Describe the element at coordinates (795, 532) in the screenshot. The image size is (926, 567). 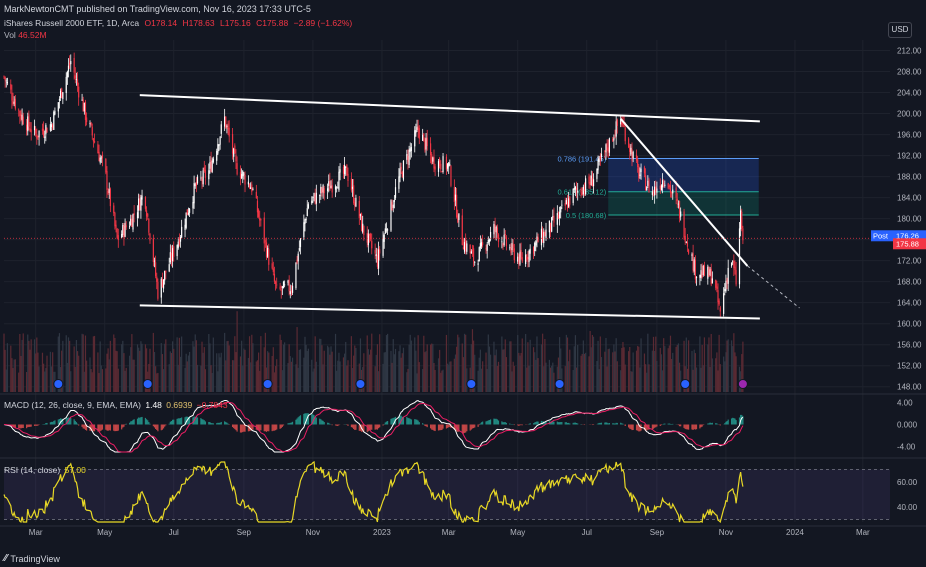
I see `x-tick-label: 2024` at that location.